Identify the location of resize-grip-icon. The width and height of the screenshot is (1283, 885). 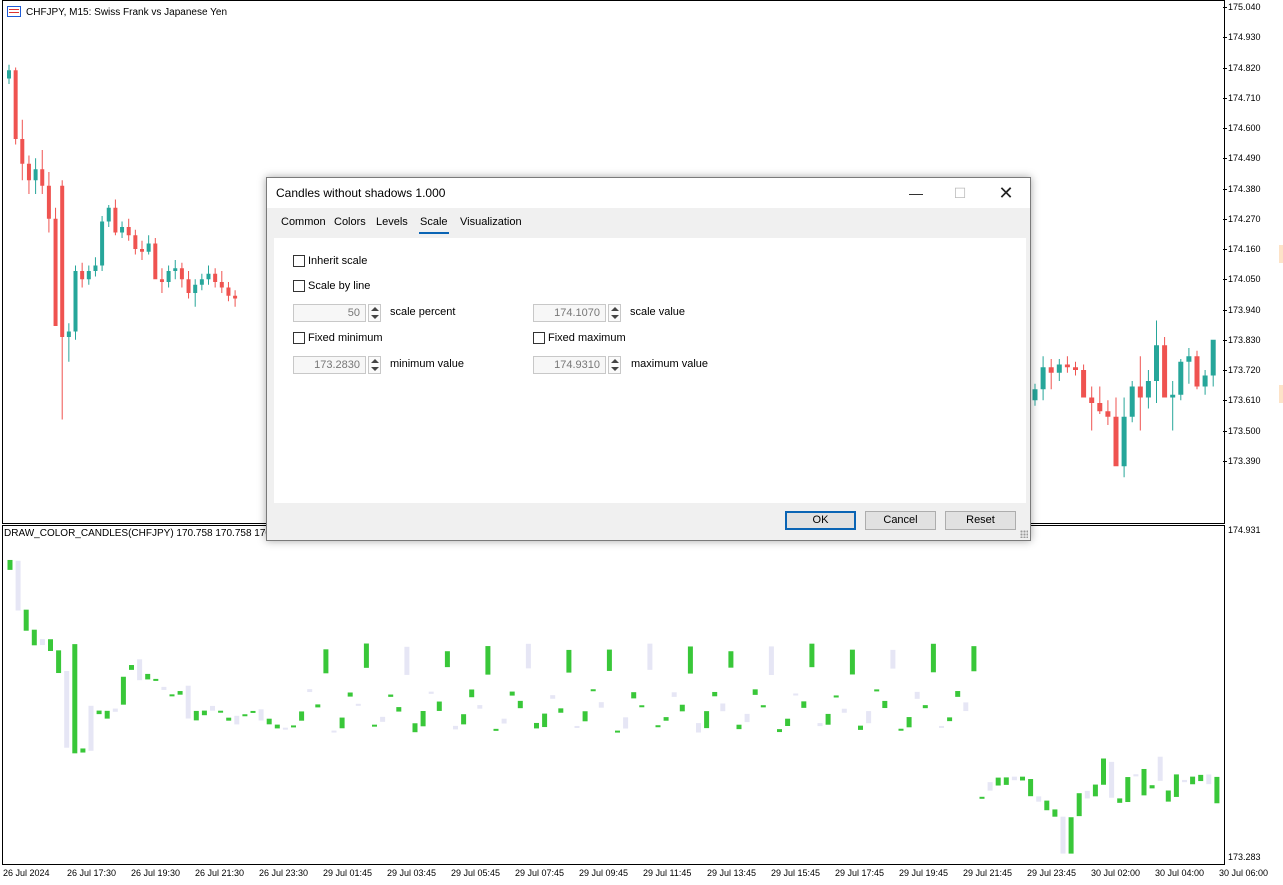
(1024, 534).